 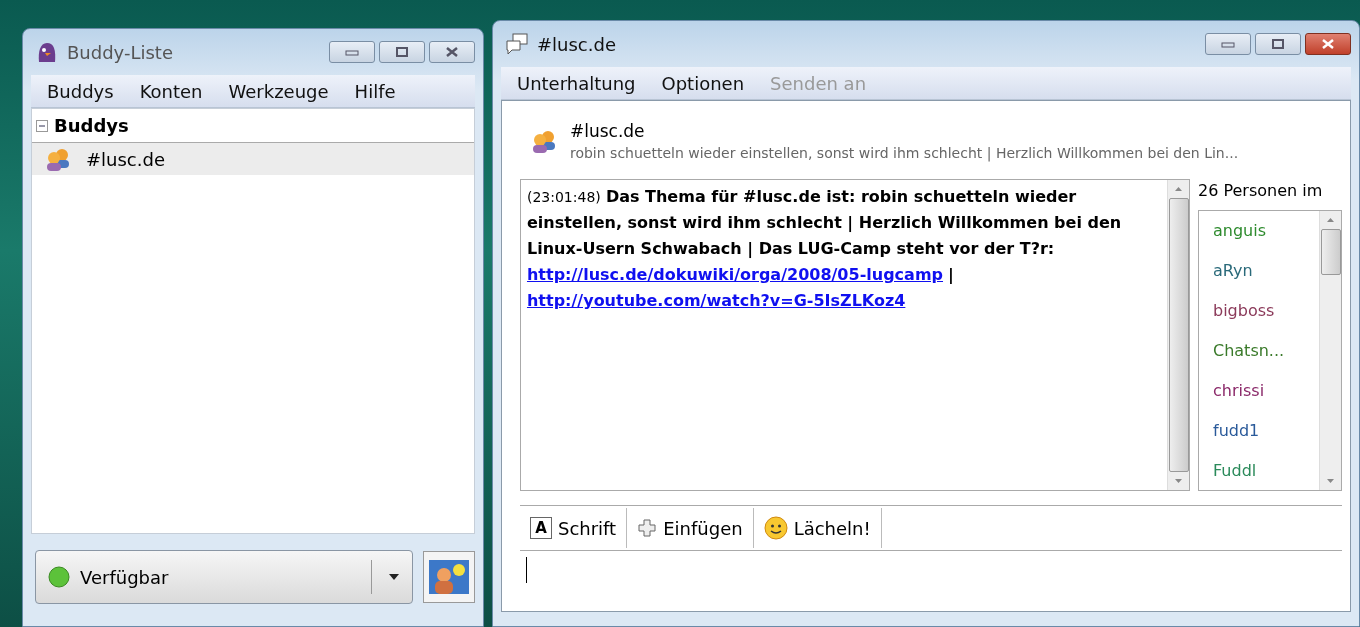 I want to click on window-title: Buddy-Liste, so click(x=120, y=52).